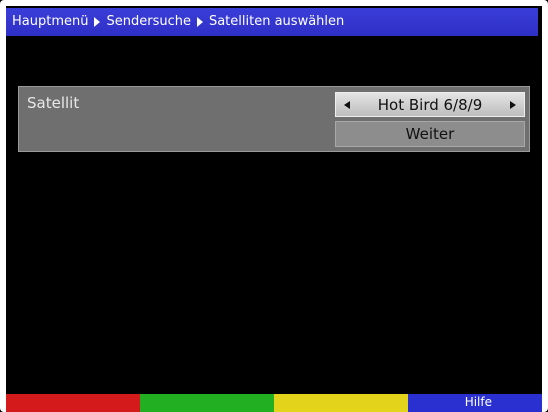  I want to click on arrow-left-icon, so click(347, 105).